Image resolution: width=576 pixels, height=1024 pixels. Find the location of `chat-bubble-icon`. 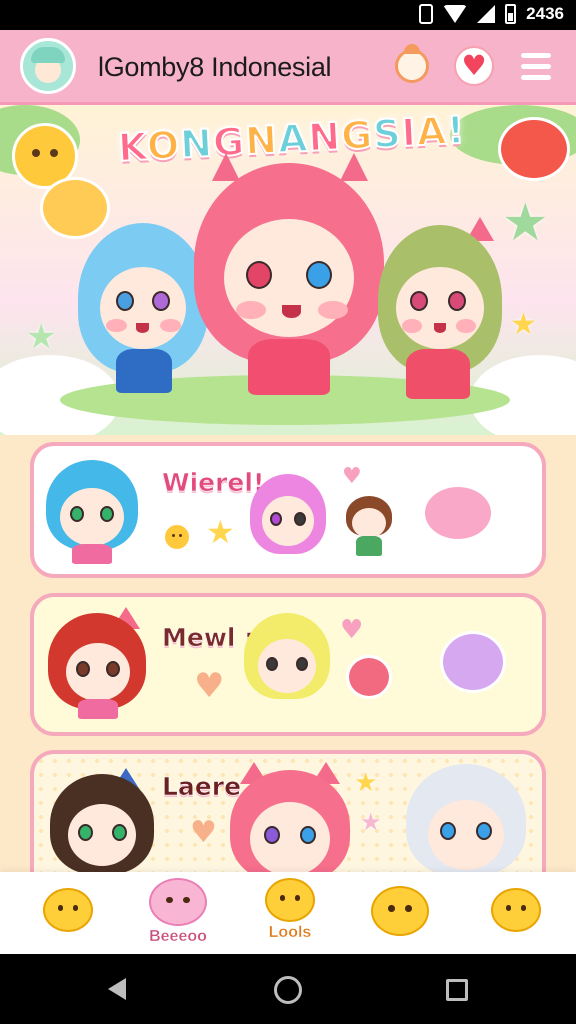

chat-bubble-icon is located at coordinates (534, 149).